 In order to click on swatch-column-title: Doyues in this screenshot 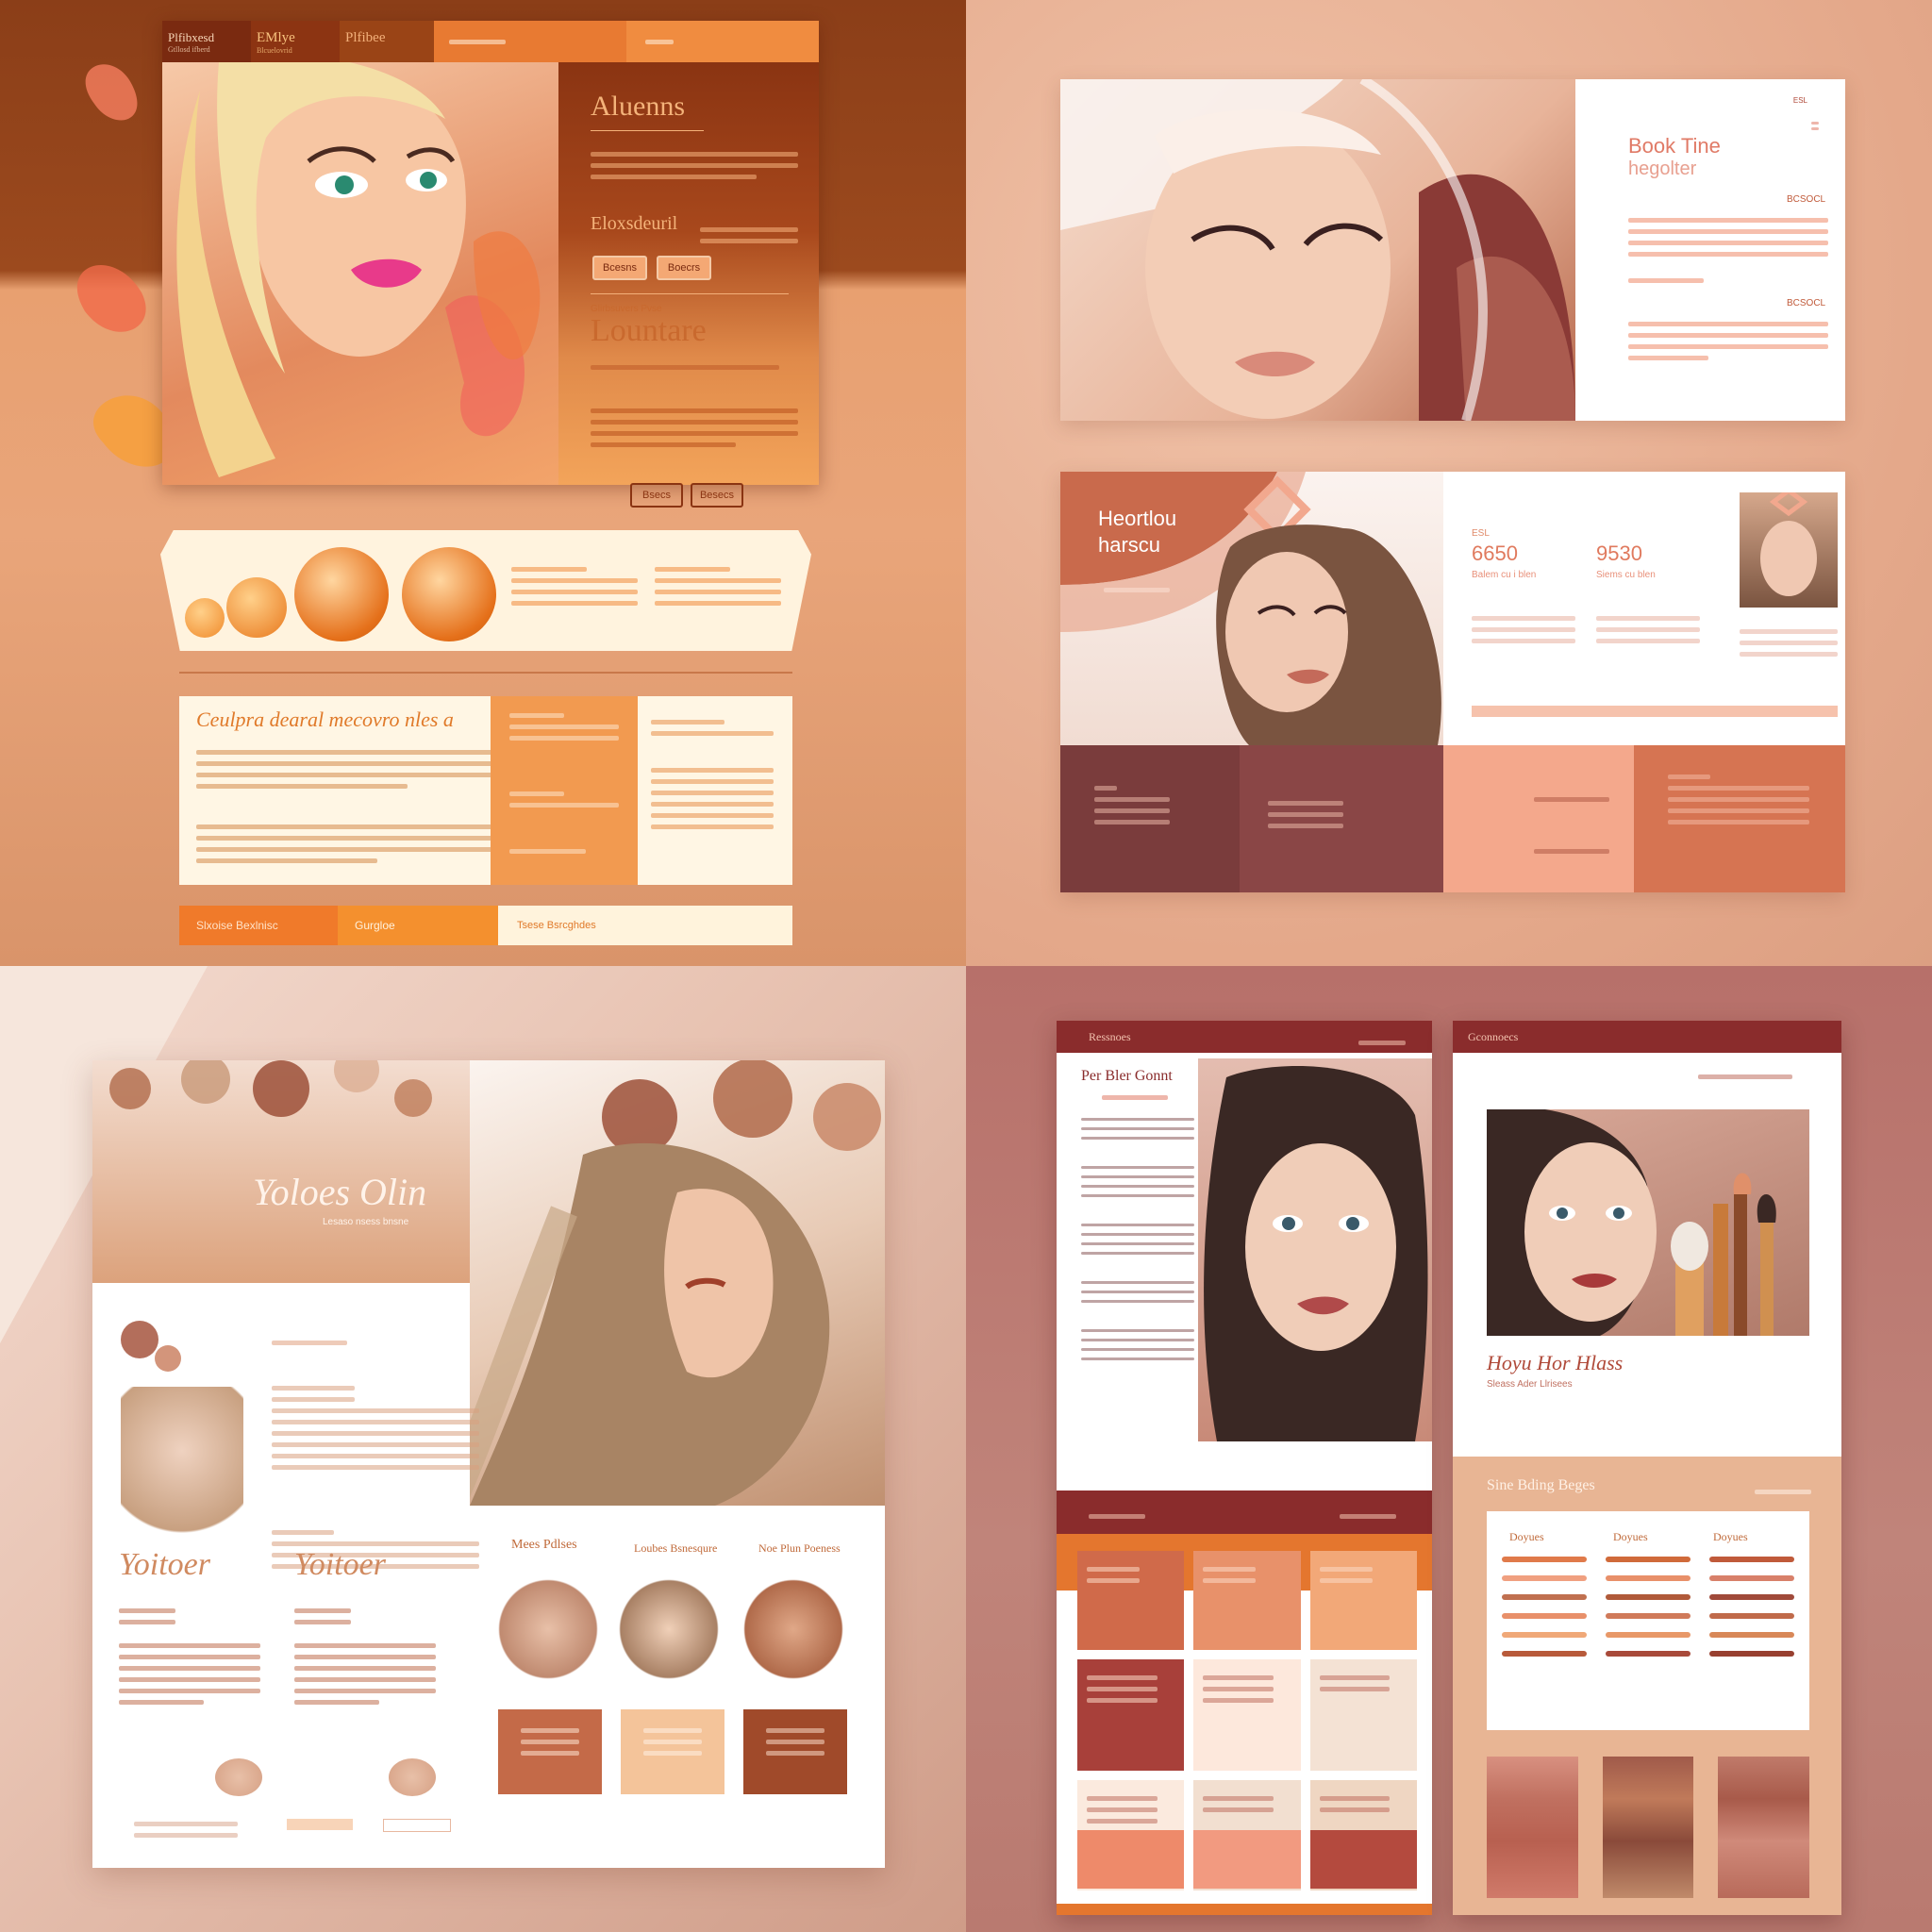, I will do `click(1731, 1537)`.